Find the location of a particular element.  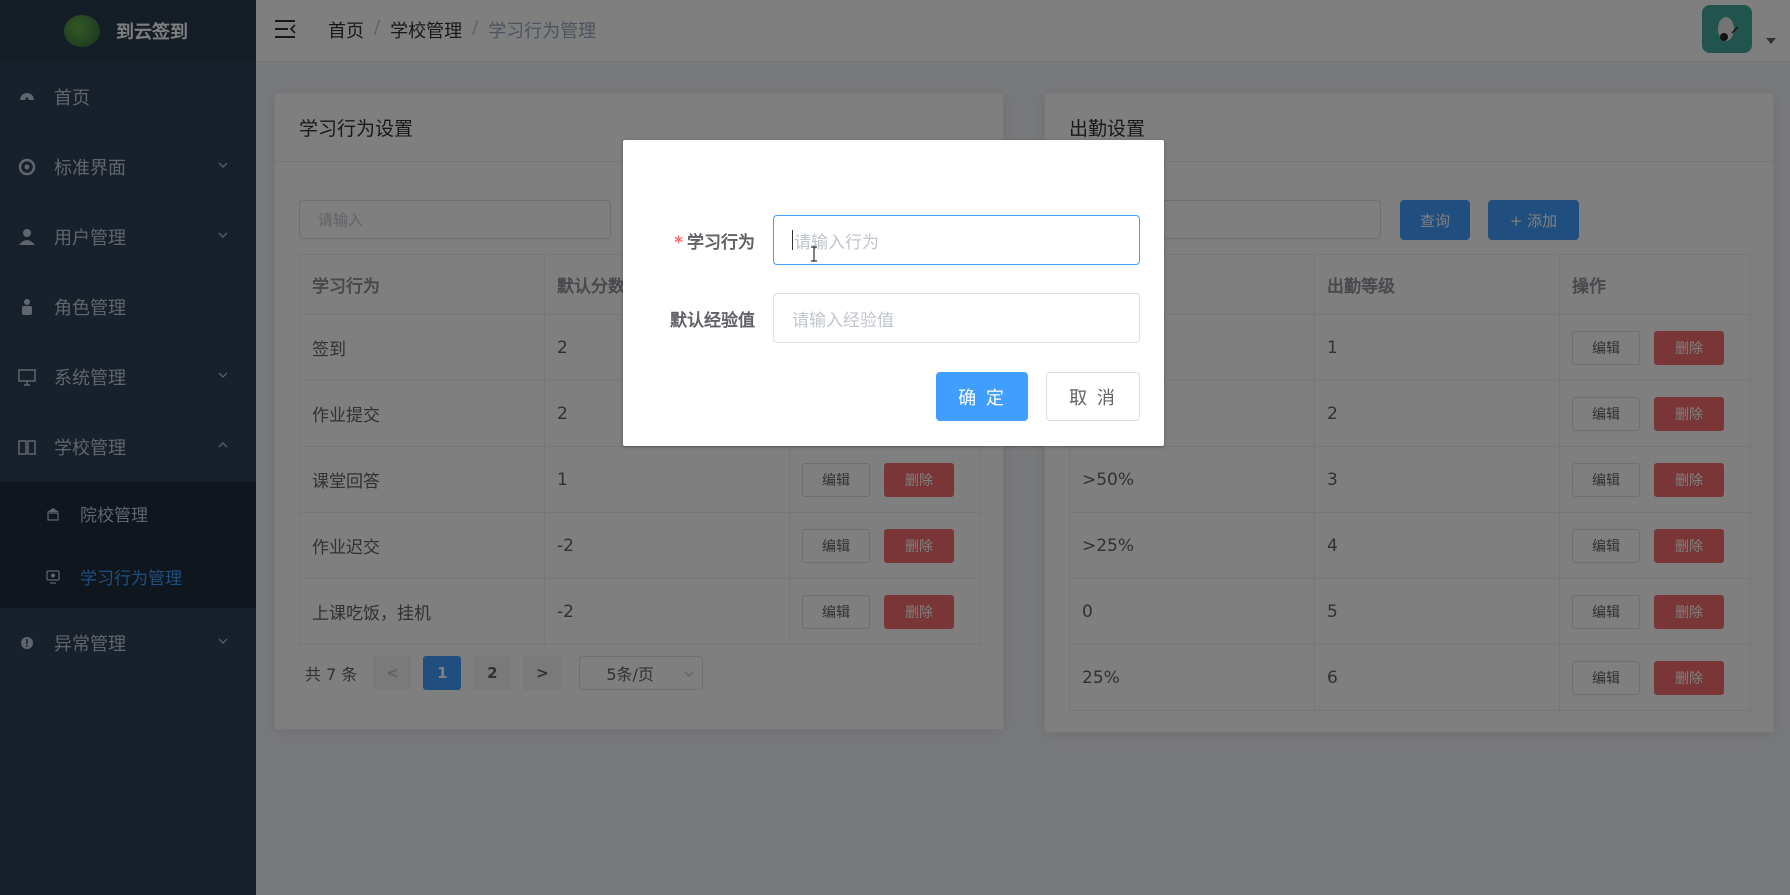

behavior-input-placeholder: 请输入行为 is located at coordinates (836, 242).